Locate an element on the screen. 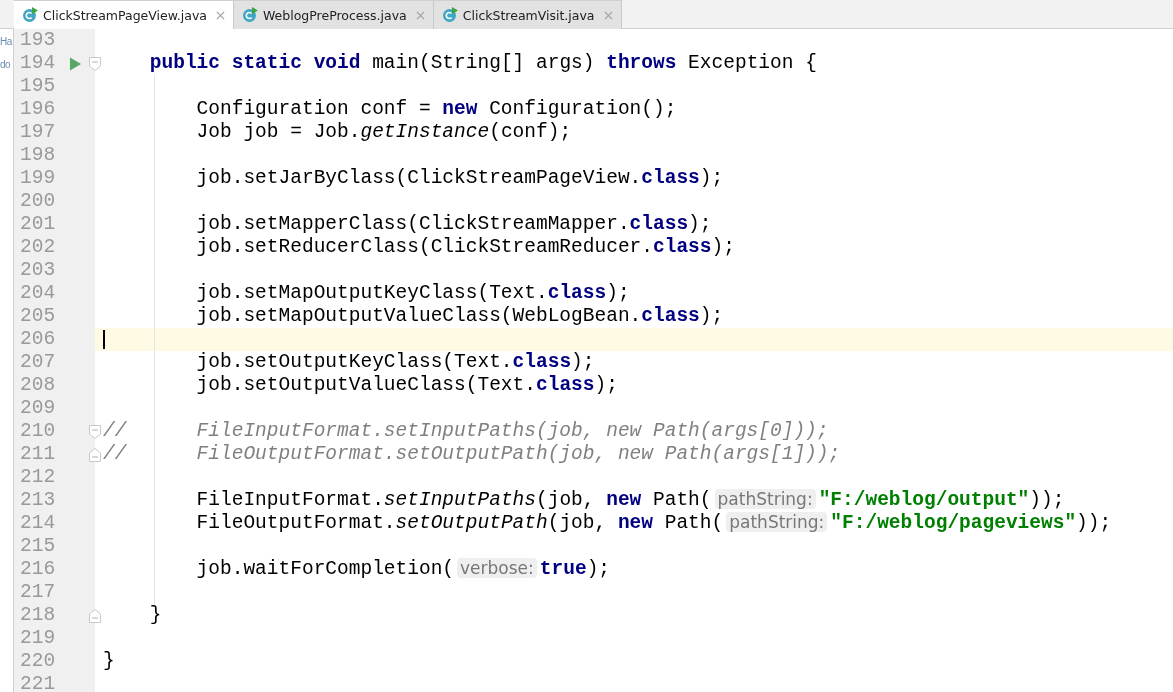 The image size is (1173, 692). line-number: 197 is located at coordinates (38, 132).